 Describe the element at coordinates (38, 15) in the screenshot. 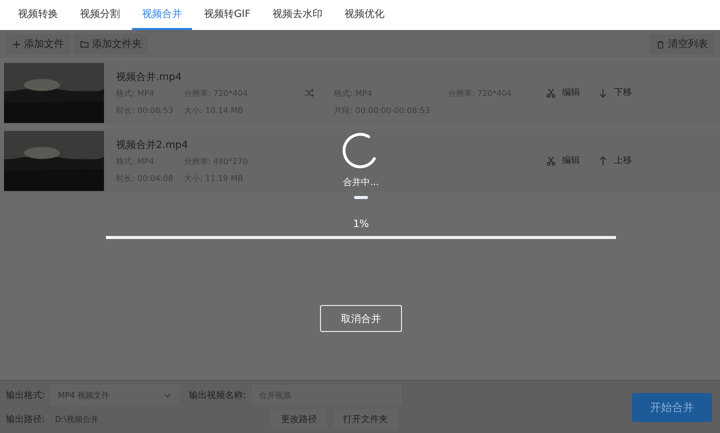

I see `tab: 视频转换` at that location.